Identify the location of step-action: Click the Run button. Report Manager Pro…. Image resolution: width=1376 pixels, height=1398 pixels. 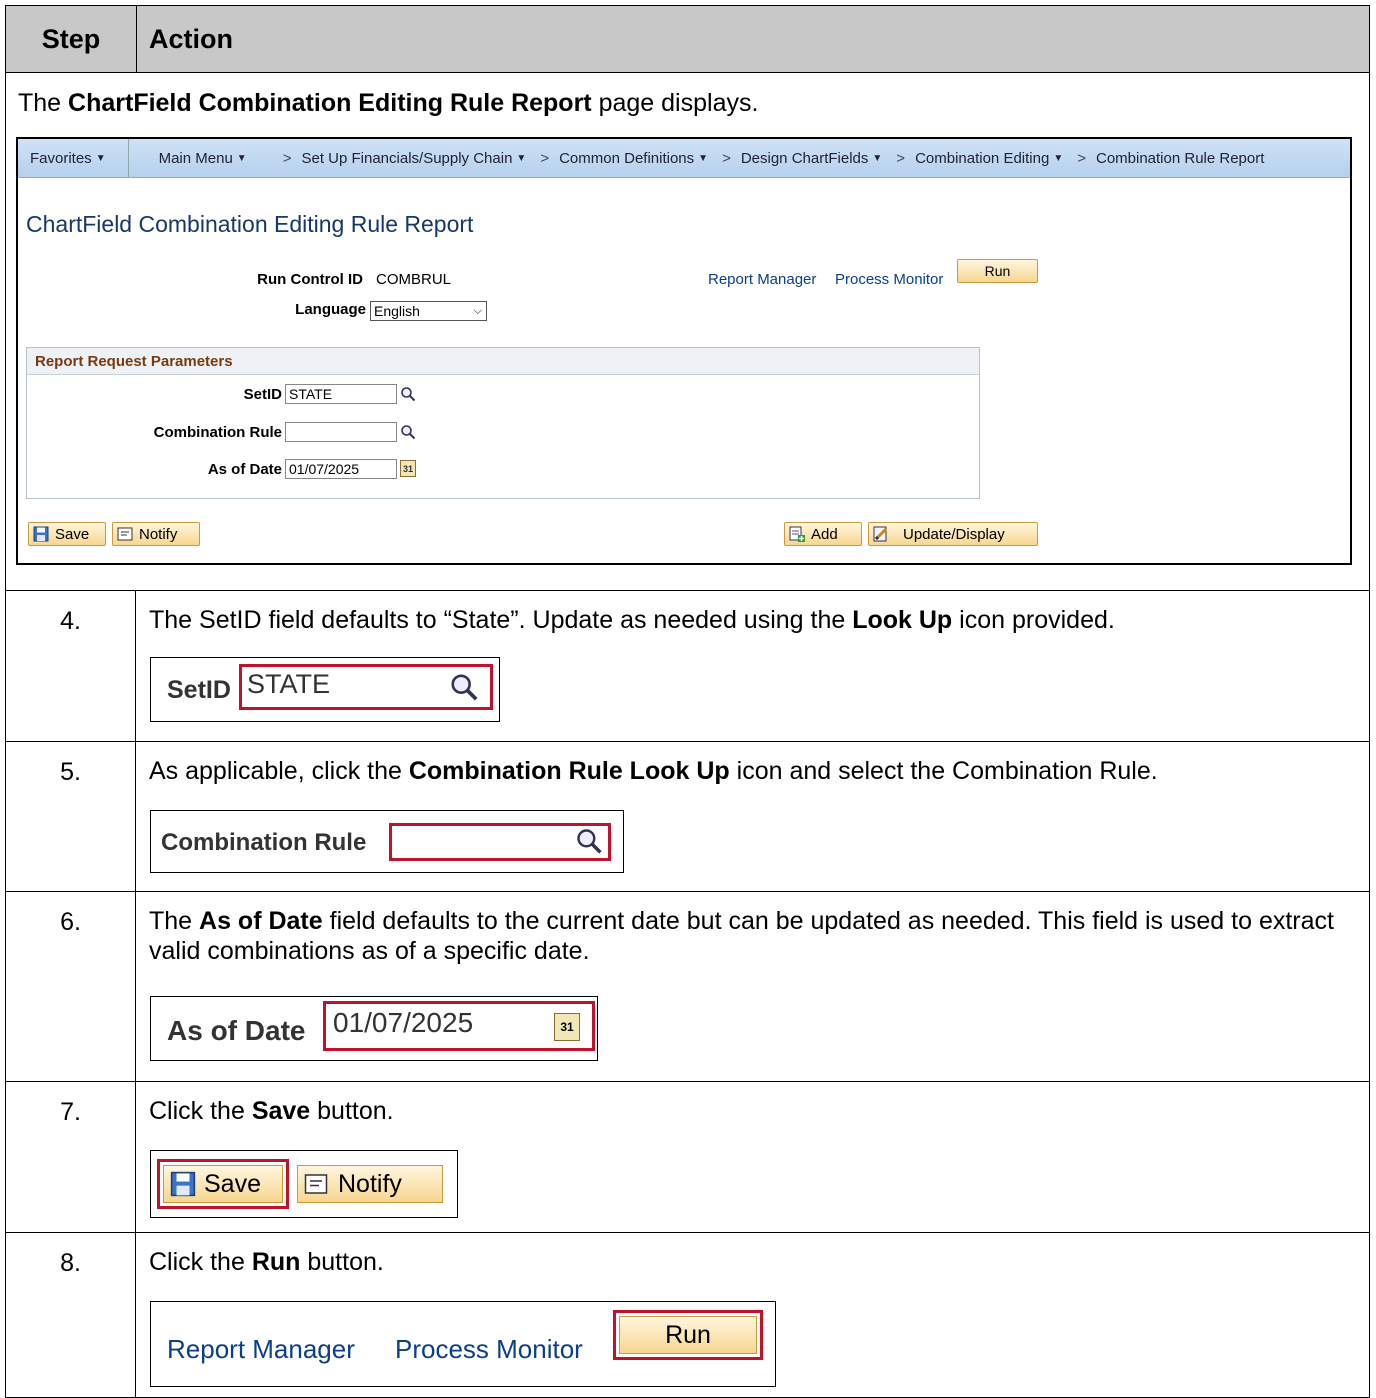
(752, 1315).